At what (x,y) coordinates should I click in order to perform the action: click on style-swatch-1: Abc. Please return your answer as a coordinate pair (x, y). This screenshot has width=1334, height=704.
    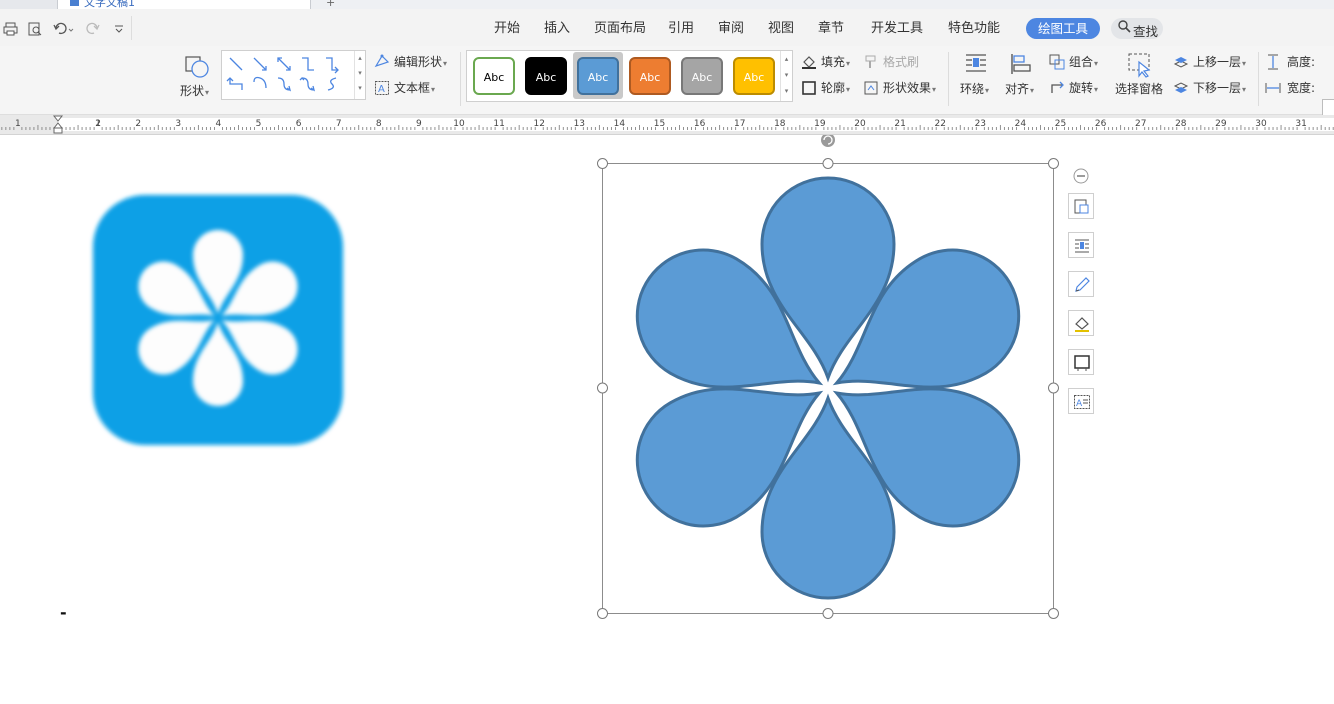
    Looking at the image, I should click on (494, 76).